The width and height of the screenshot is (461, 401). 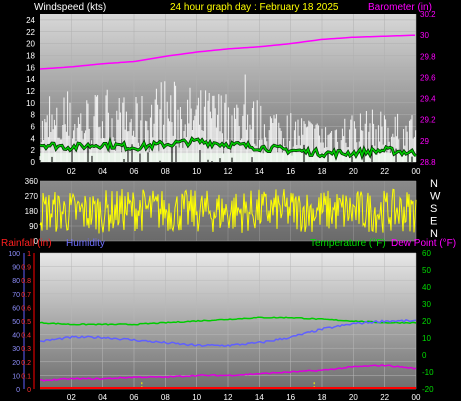 I want to click on temperature-tick-label: 0, so click(x=424, y=355).